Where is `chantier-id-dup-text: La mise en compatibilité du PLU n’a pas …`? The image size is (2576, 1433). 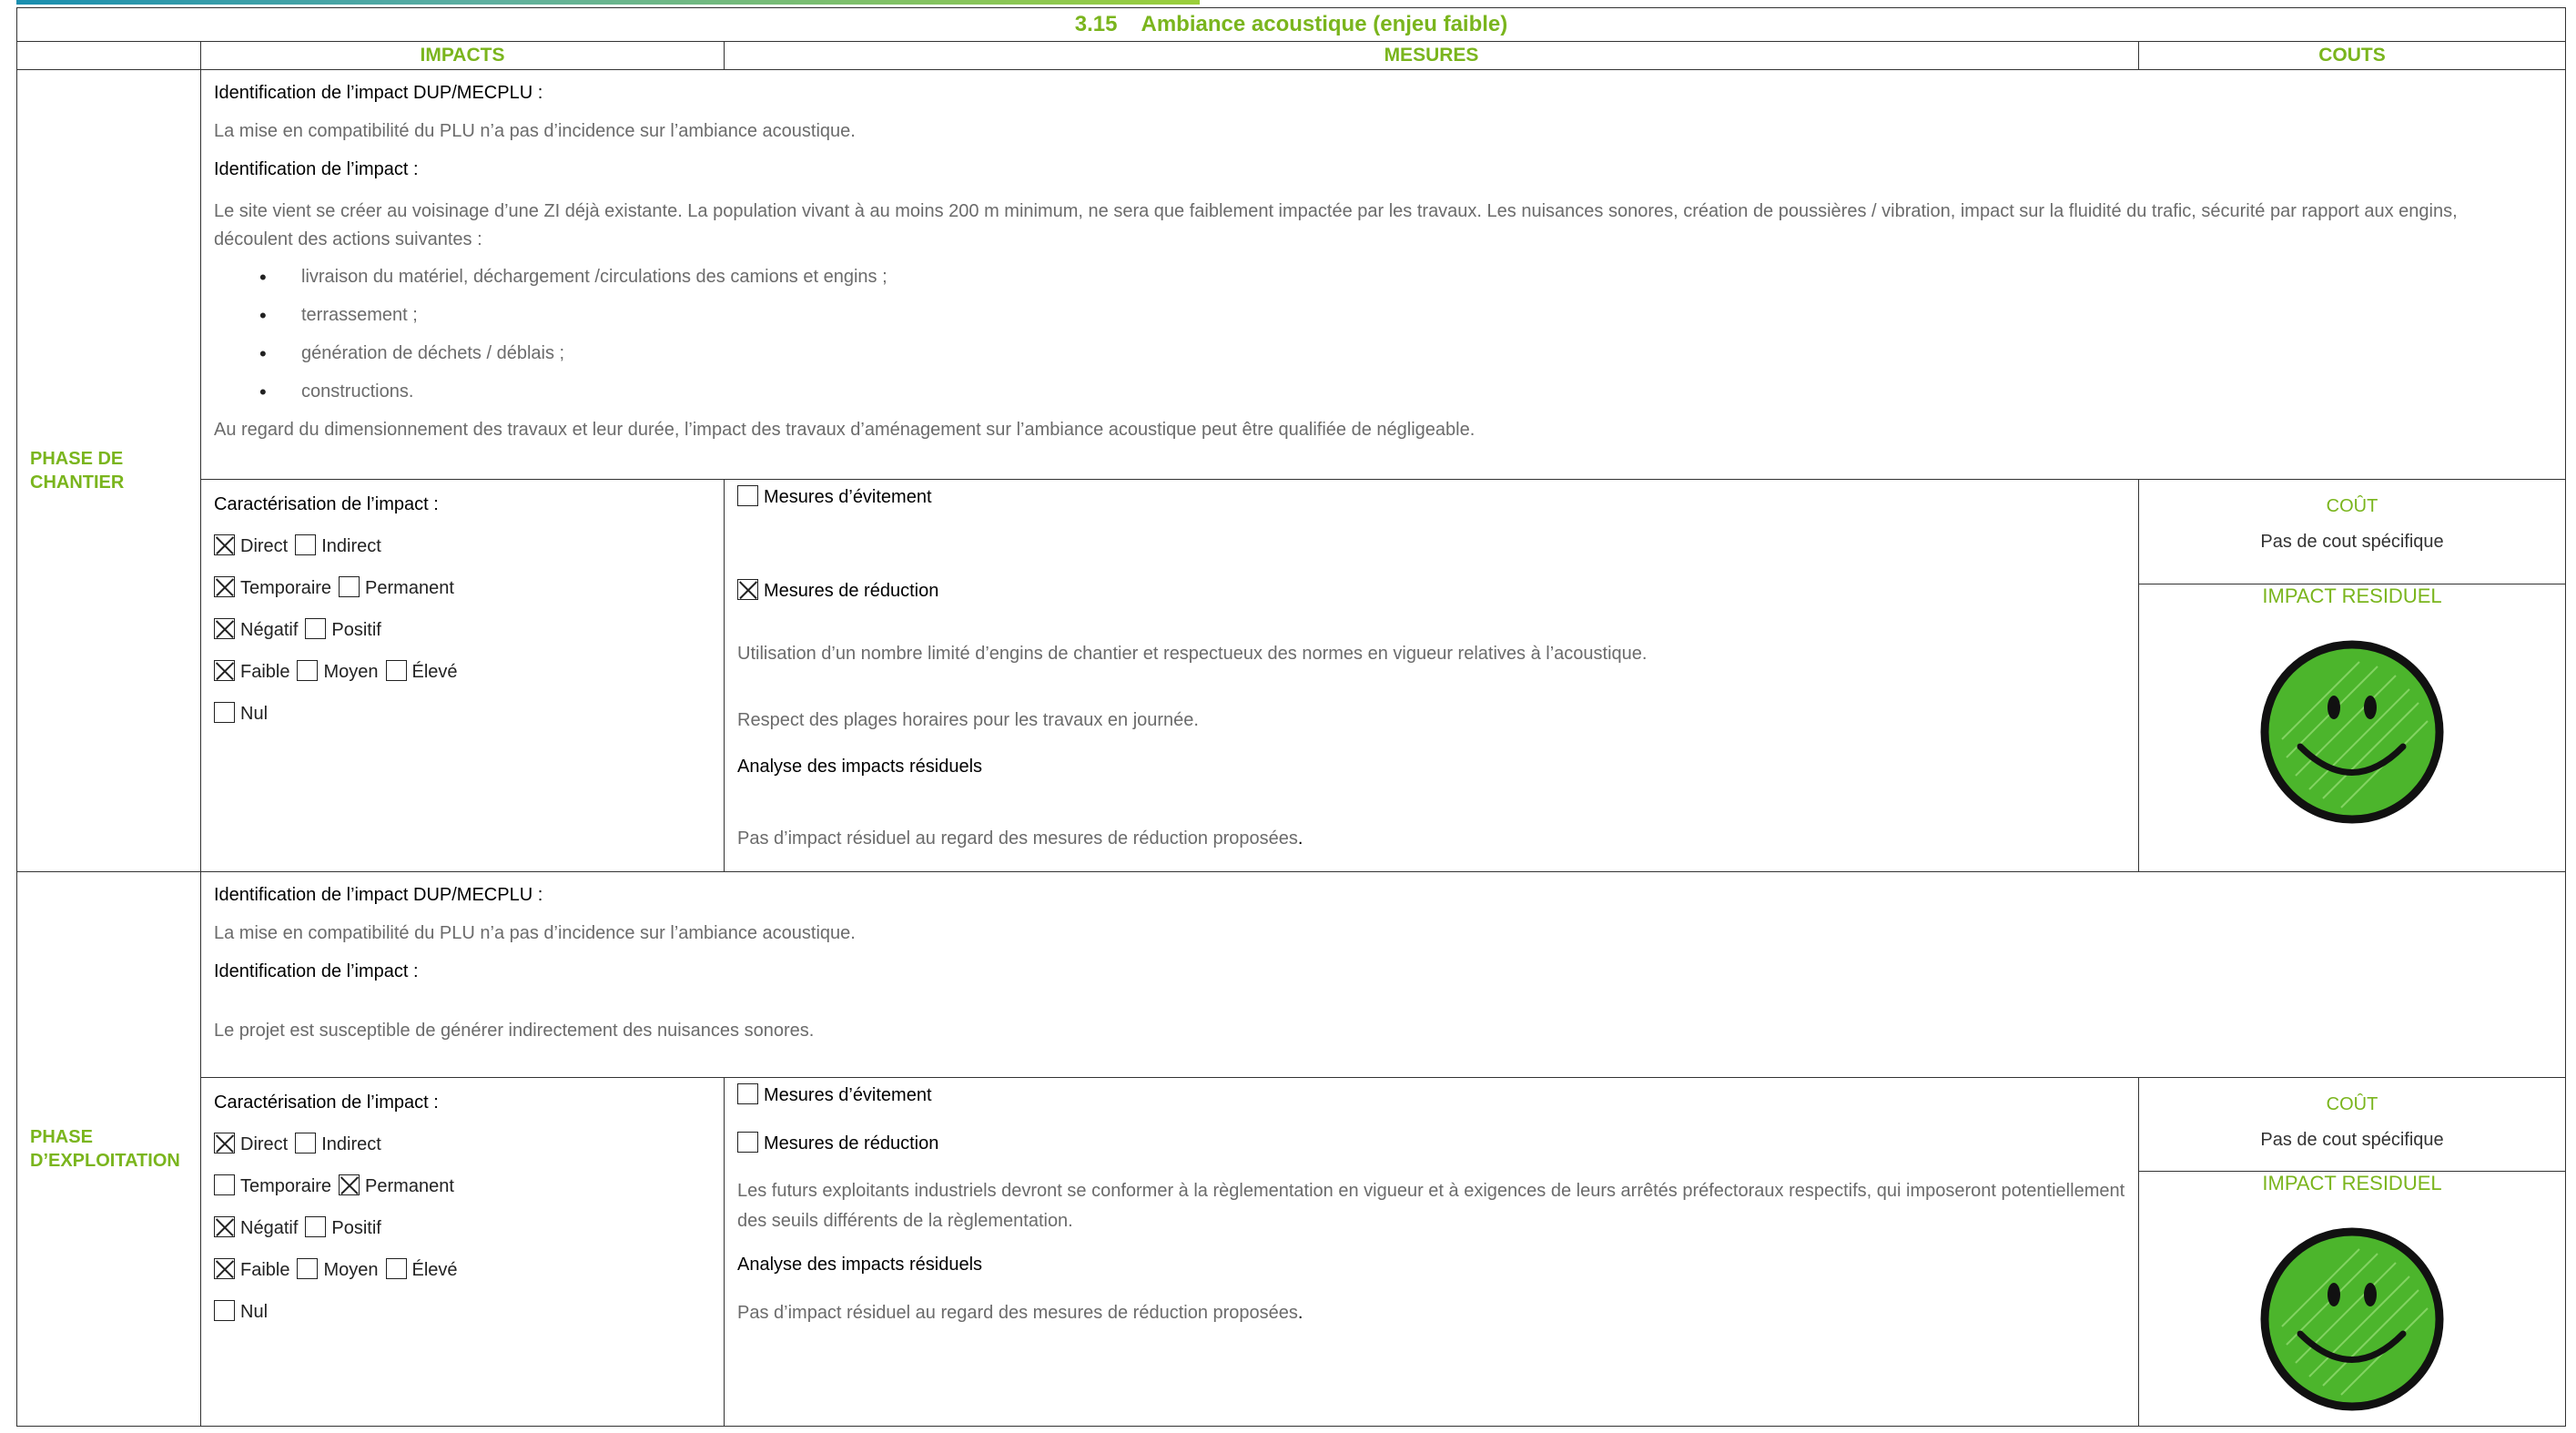
chantier-id-dup-text: La mise en compatibilité du PLU n’a pas … is located at coordinates (535, 131).